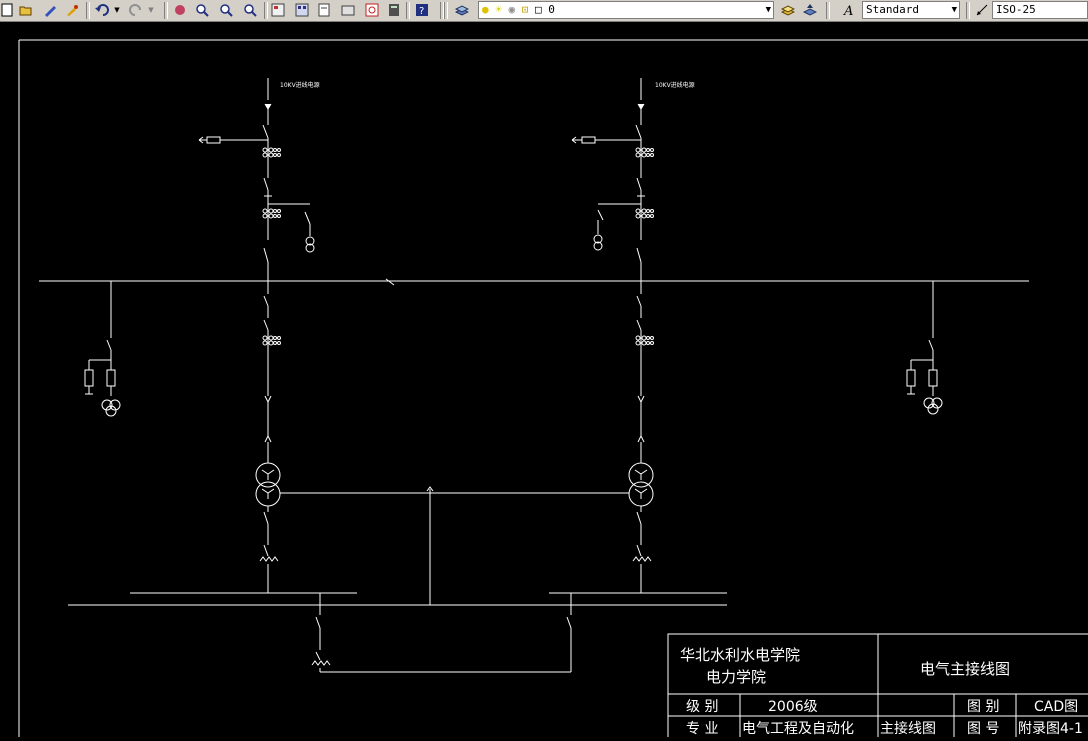 Image resolution: width=1088 pixels, height=741 pixels. What do you see at coordinates (965, 669) in the screenshot?
I see `drawing-title: 电气主接线图` at bounding box center [965, 669].